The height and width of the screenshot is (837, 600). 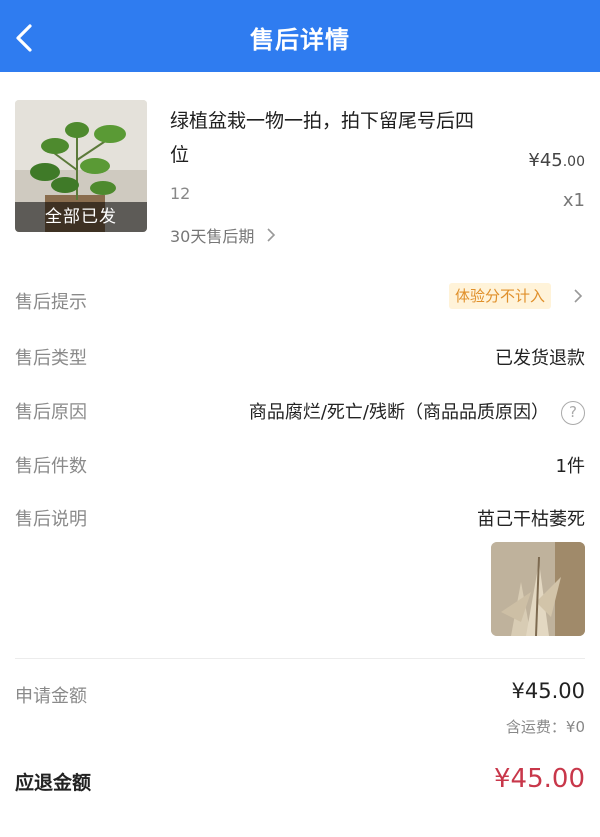 What do you see at coordinates (81, 166) in the screenshot?
I see `product-thumbnail: 全部已发` at bounding box center [81, 166].